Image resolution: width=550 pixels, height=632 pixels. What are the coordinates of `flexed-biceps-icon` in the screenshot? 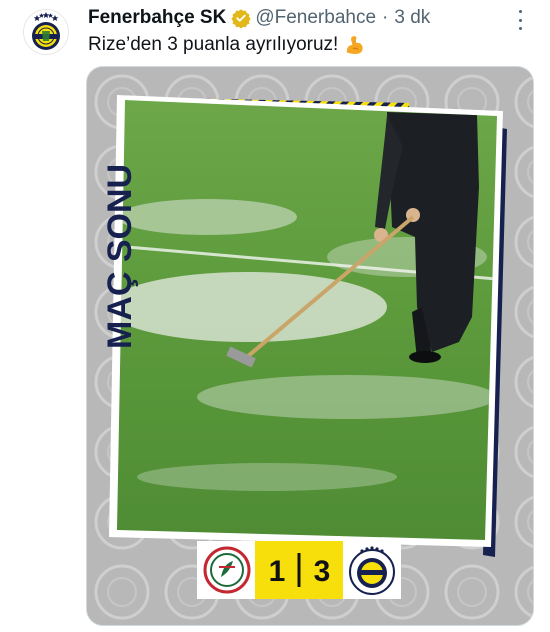 It's located at (355, 45).